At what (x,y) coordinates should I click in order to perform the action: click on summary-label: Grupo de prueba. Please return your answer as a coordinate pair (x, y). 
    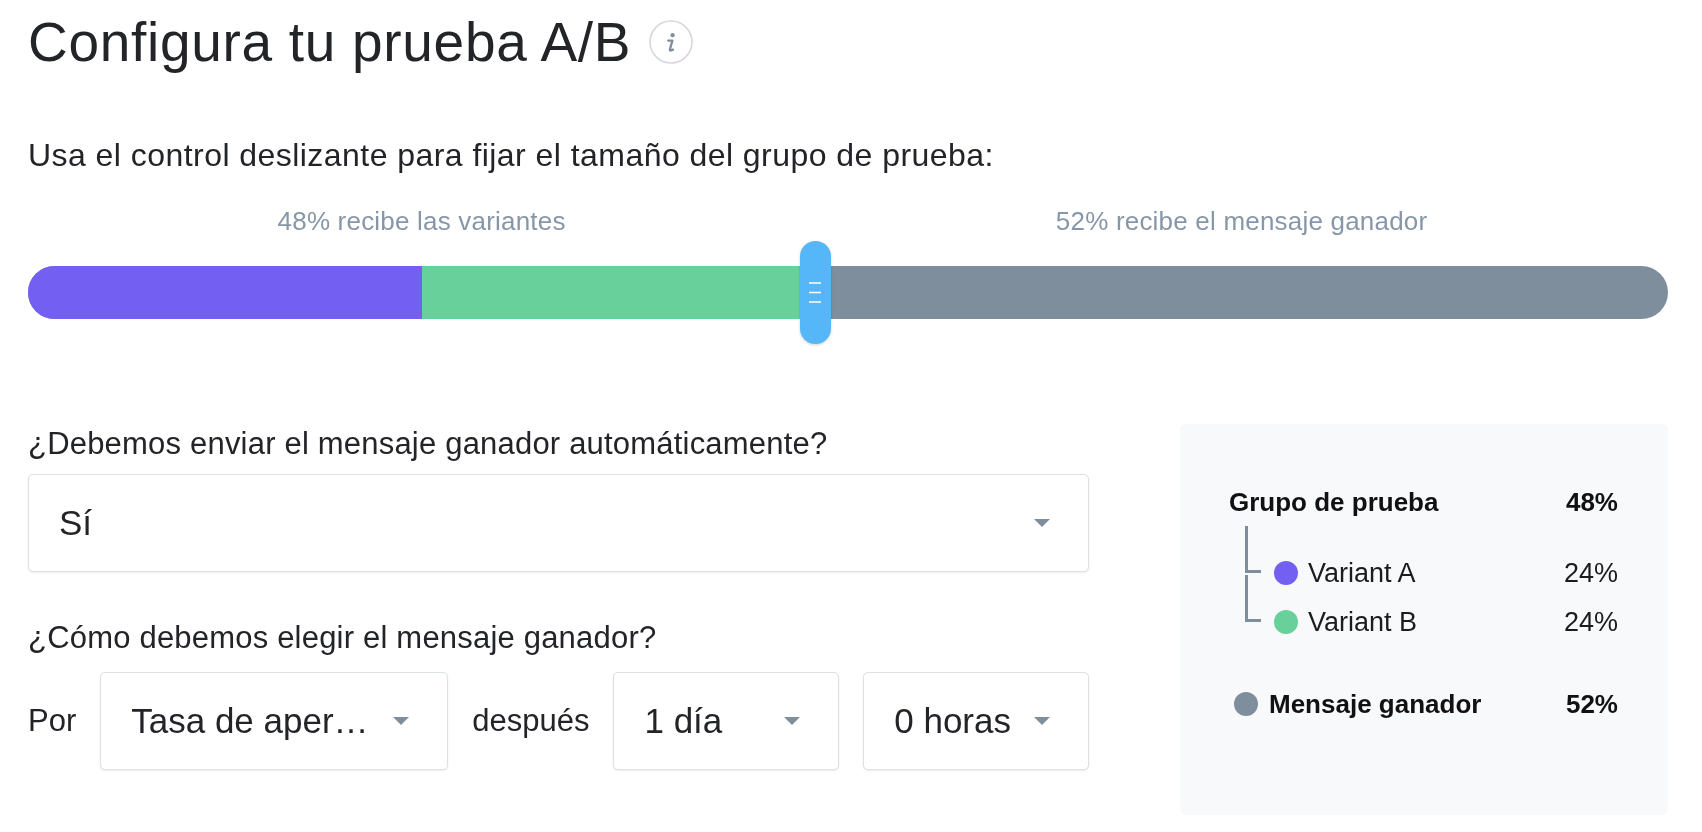
    Looking at the image, I should click on (1334, 502).